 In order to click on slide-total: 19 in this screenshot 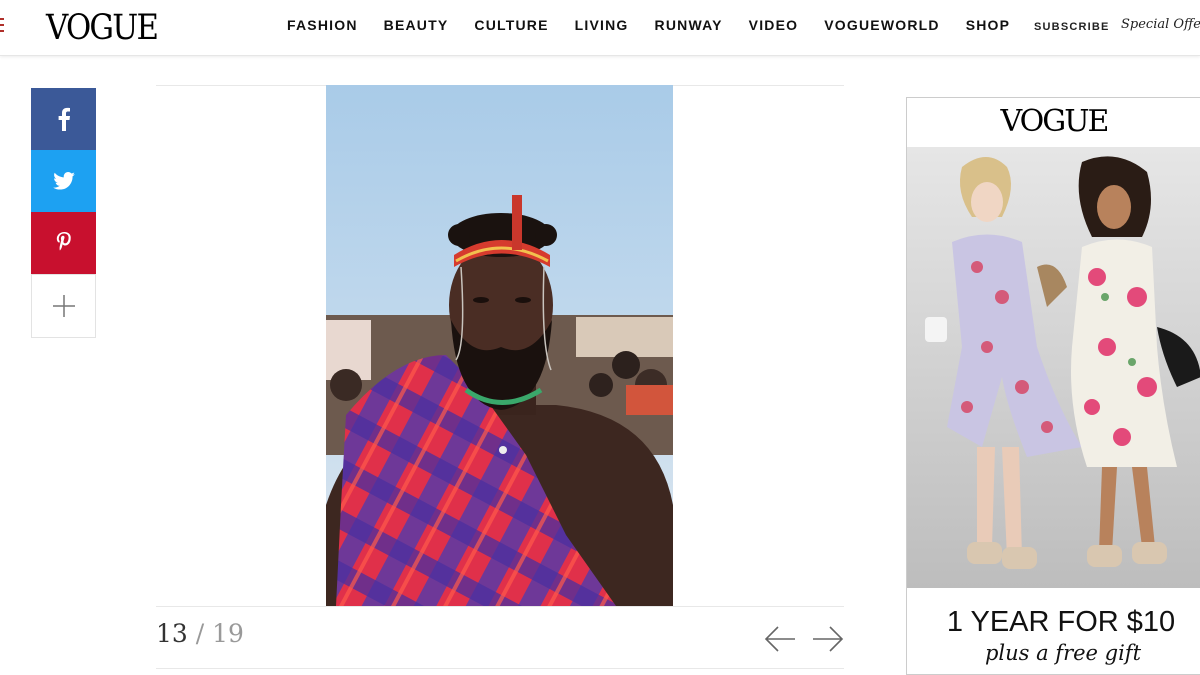, I will do `click(228, 633)`.